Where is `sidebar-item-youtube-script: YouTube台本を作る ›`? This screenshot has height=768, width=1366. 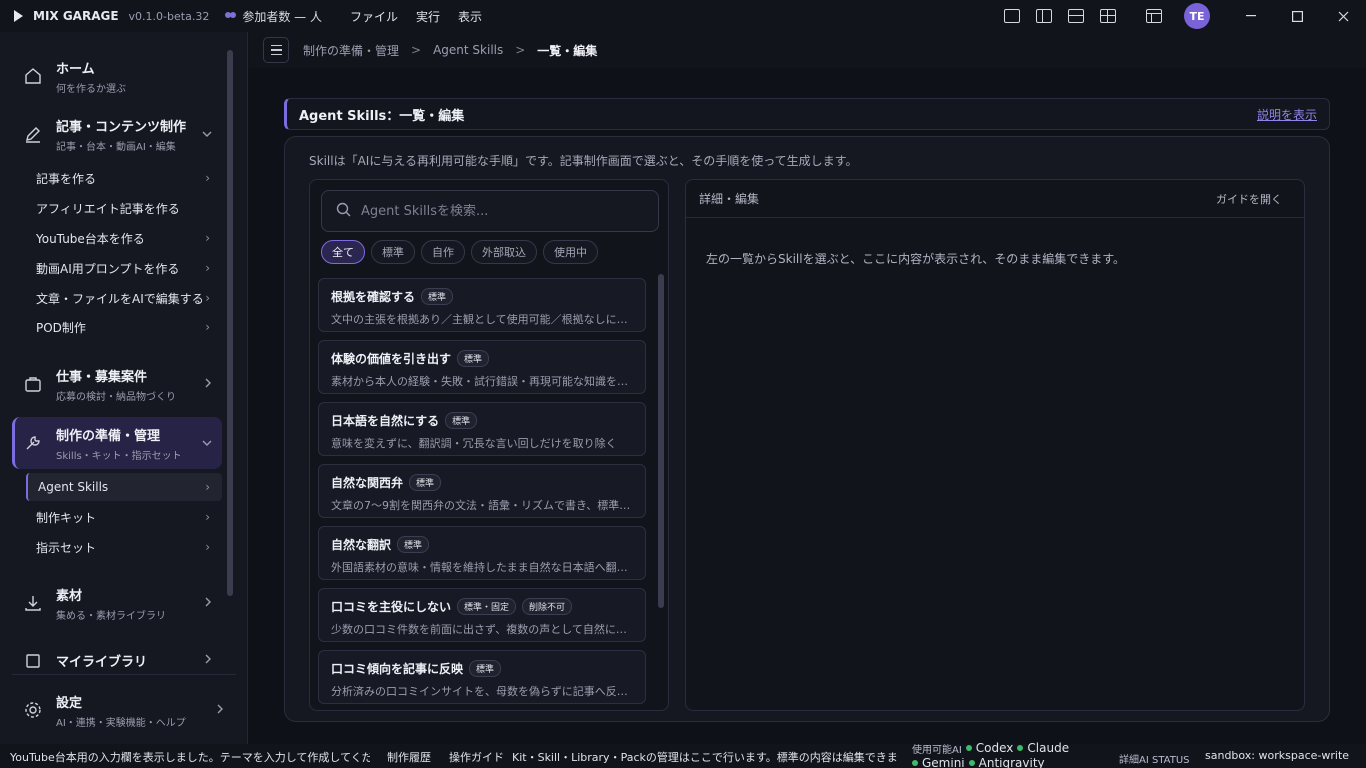
sidebar-item-youtube-script: YouTube台本を作る › is located at coordinates (124, 238).